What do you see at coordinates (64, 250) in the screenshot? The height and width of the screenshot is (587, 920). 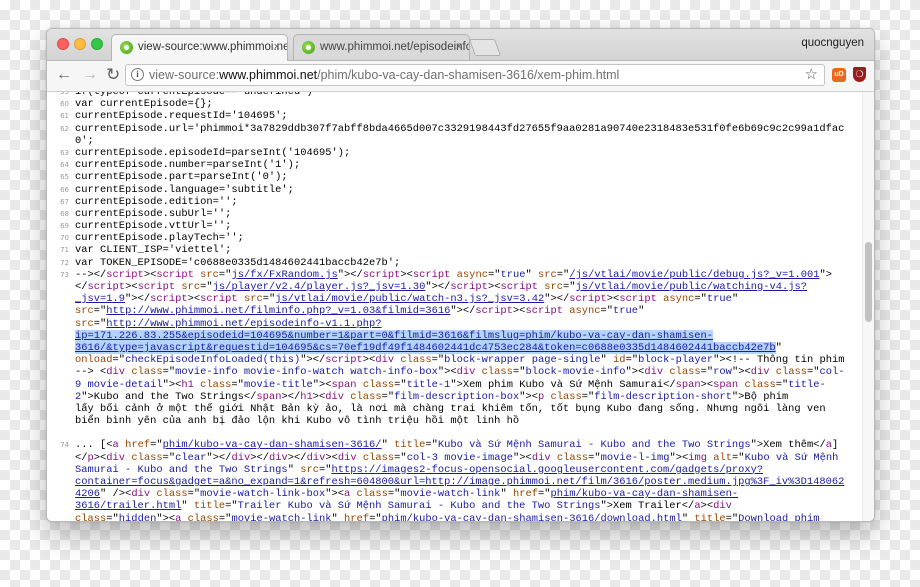 I see `line-number: 71` at bounding box center [64, 250].